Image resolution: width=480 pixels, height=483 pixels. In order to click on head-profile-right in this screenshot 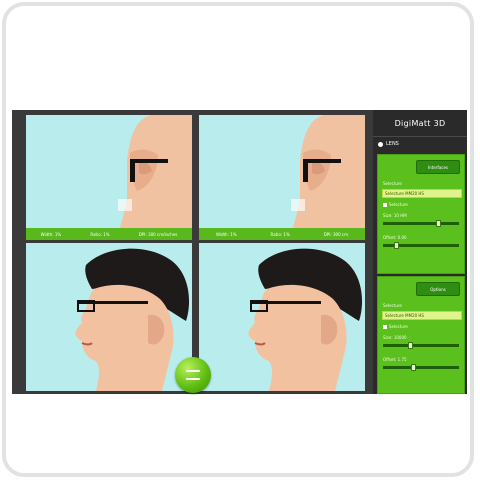, I will do `click(305, 319)`.